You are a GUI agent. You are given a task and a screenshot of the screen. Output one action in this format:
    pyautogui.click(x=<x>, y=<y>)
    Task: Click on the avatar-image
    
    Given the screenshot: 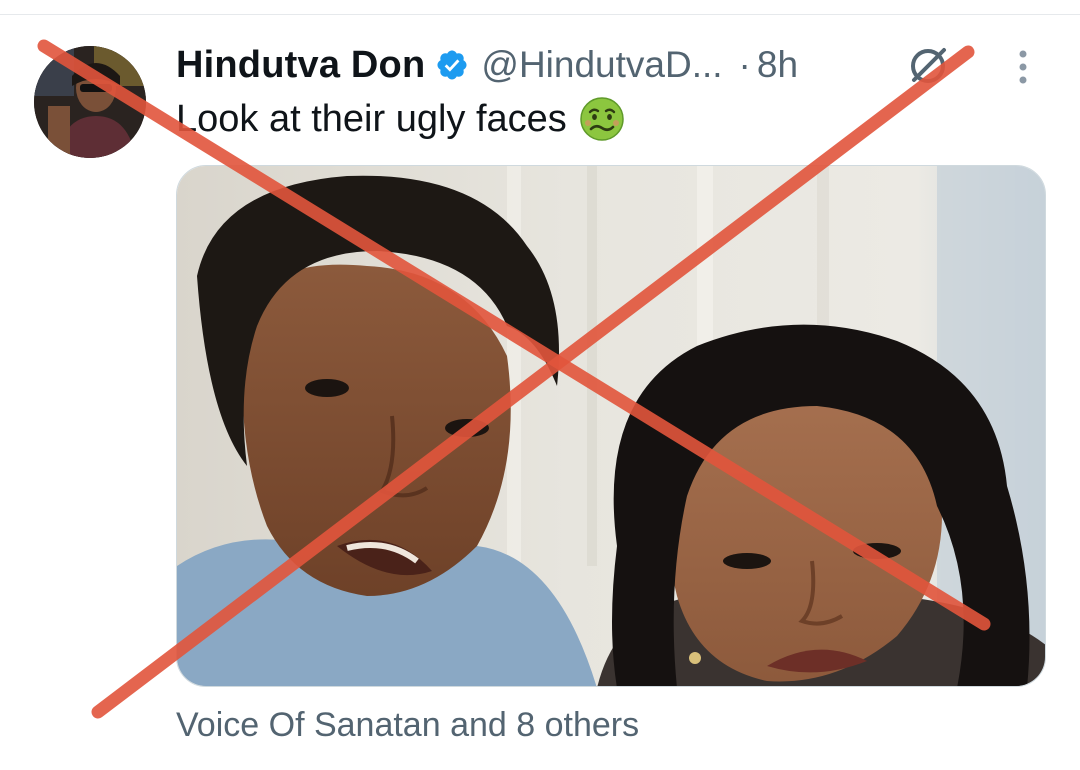 What is the action you would take?
    pyautogui.click(x=90, y=102)
    